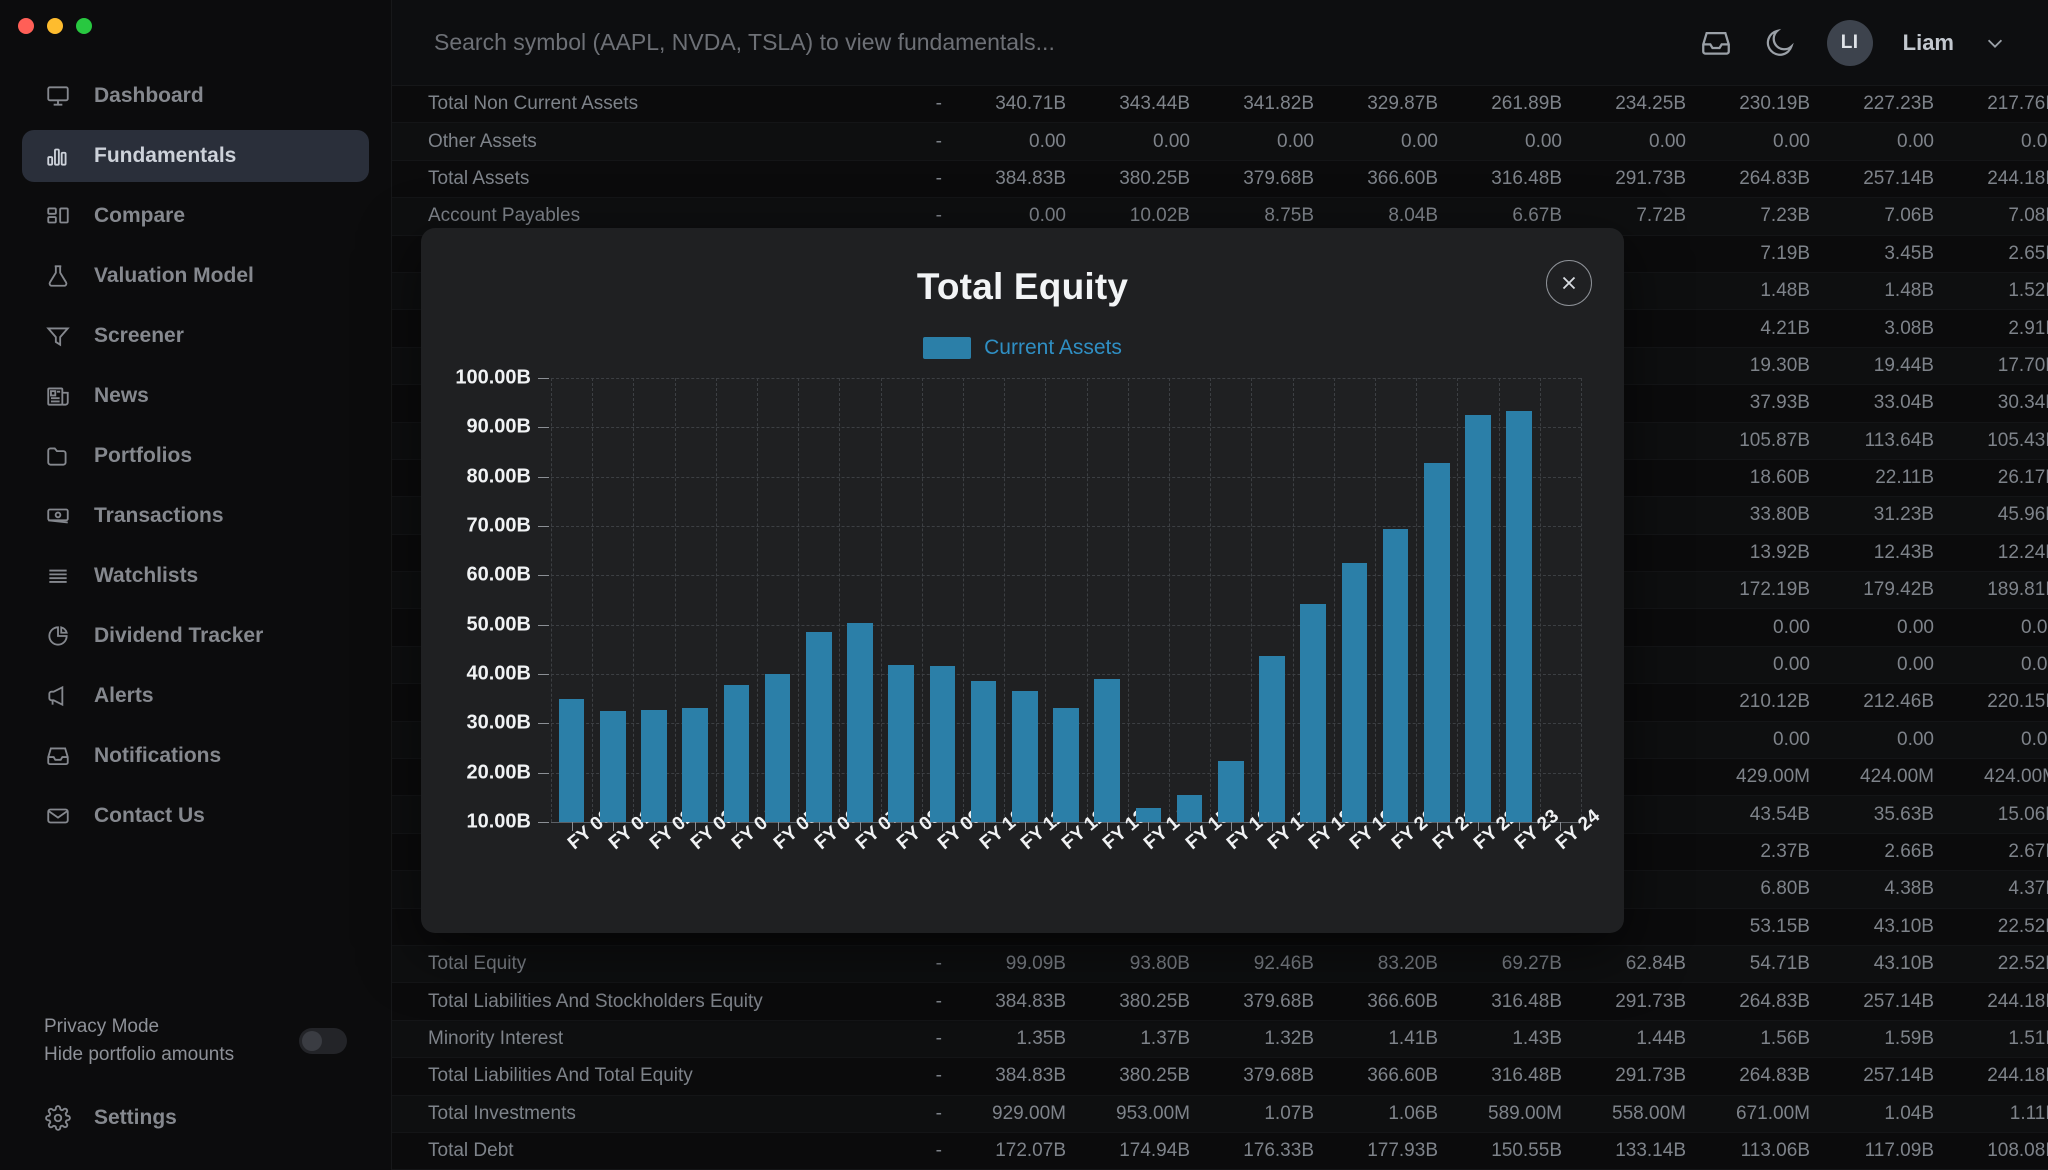  I want to click on close-button, so click(1569, 283).